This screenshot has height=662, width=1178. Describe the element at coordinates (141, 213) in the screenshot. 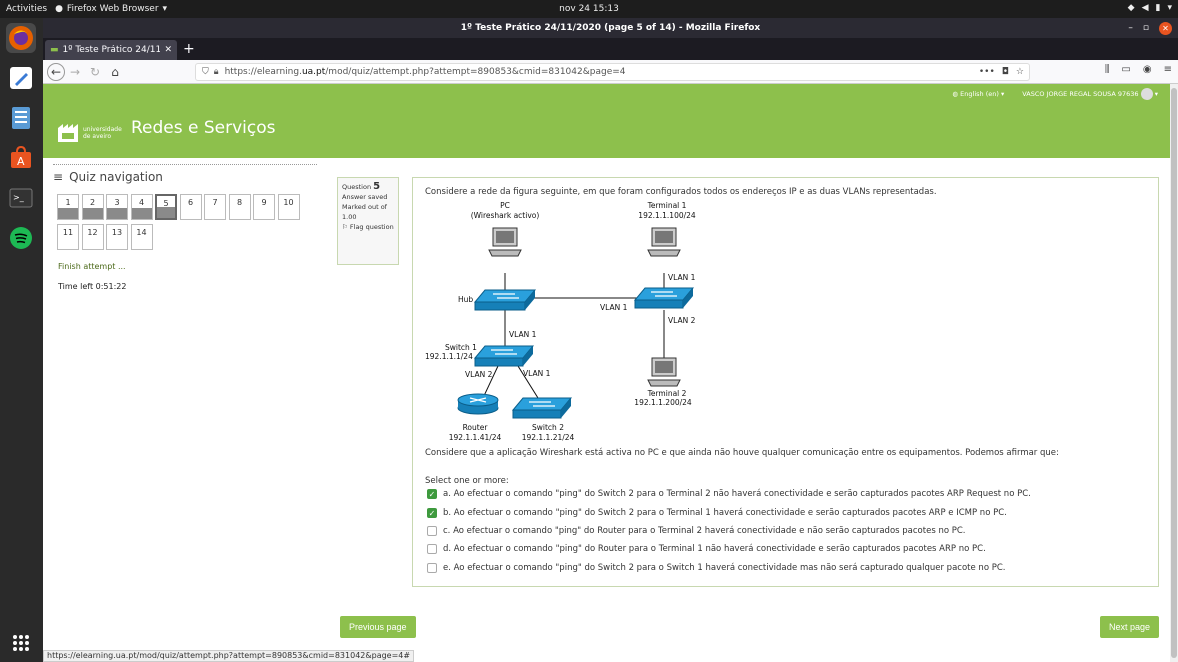

I see `answered-indicator` at that location.